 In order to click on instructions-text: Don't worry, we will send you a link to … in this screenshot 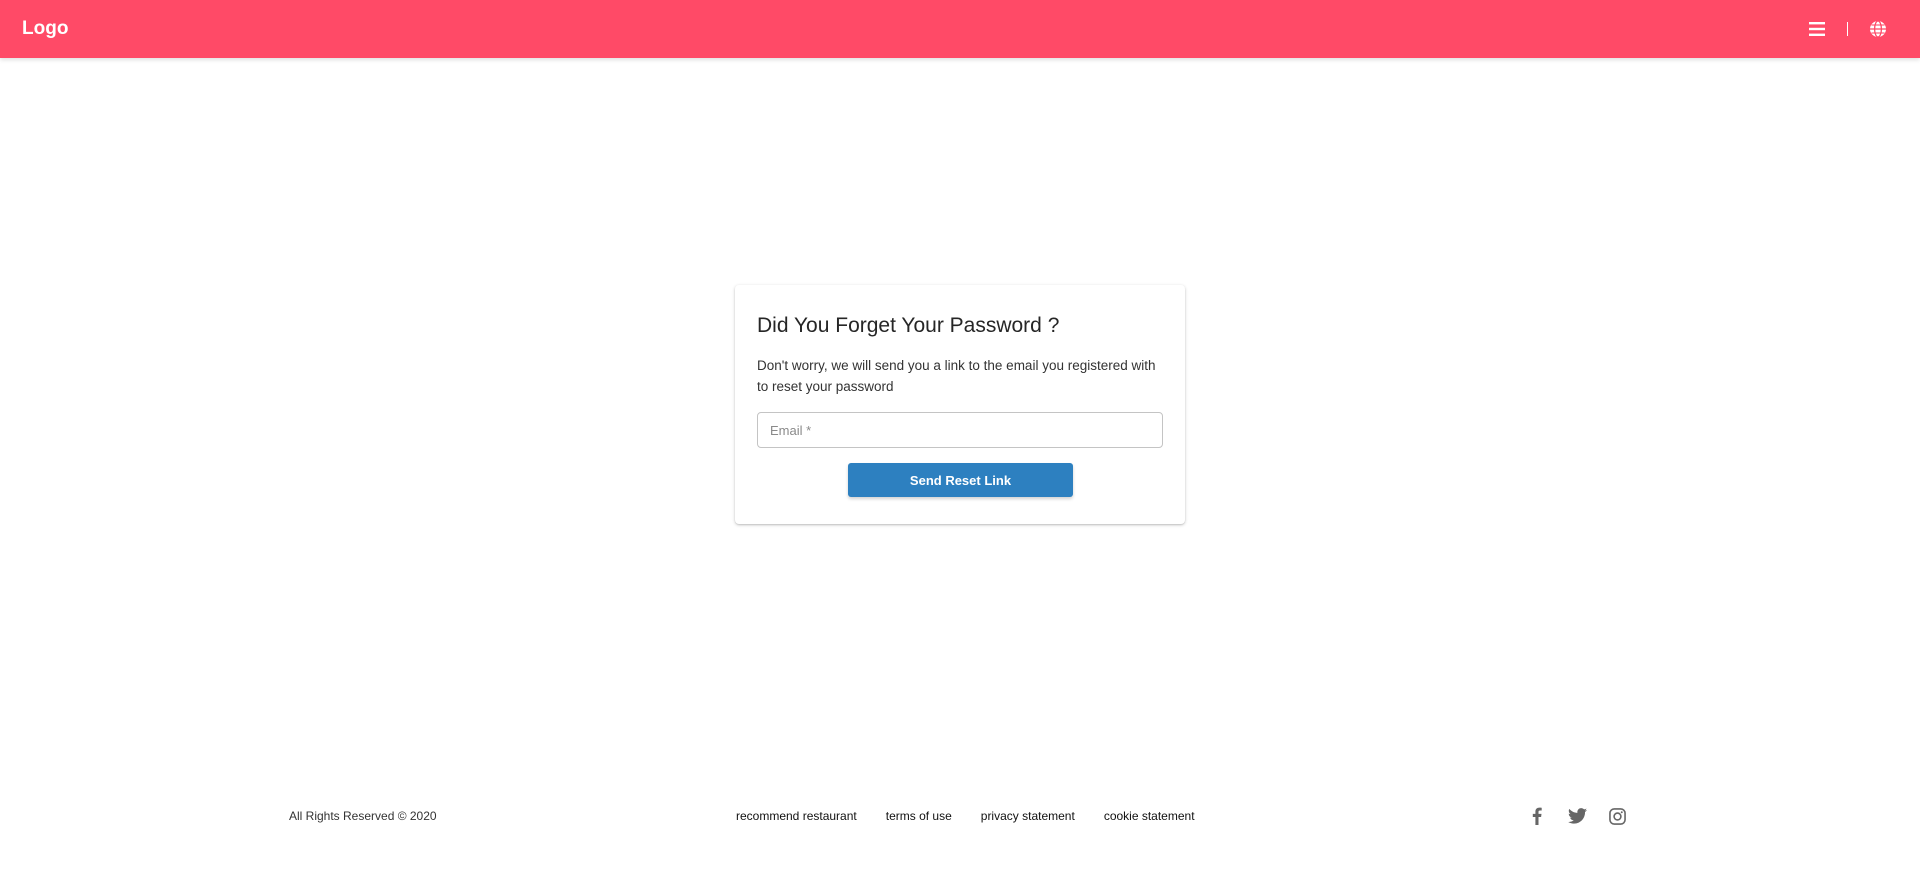, I will do `click(956, 376)`.